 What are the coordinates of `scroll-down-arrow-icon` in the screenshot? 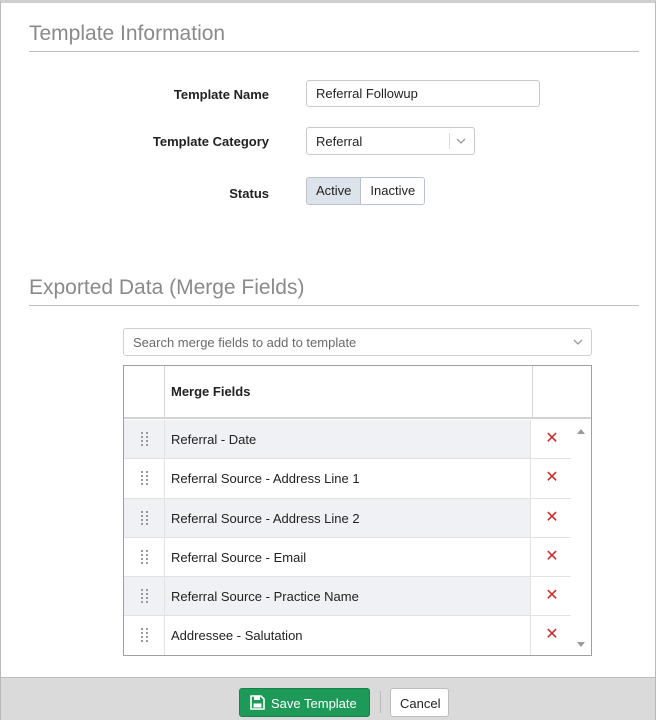 It's located at (581, 644).